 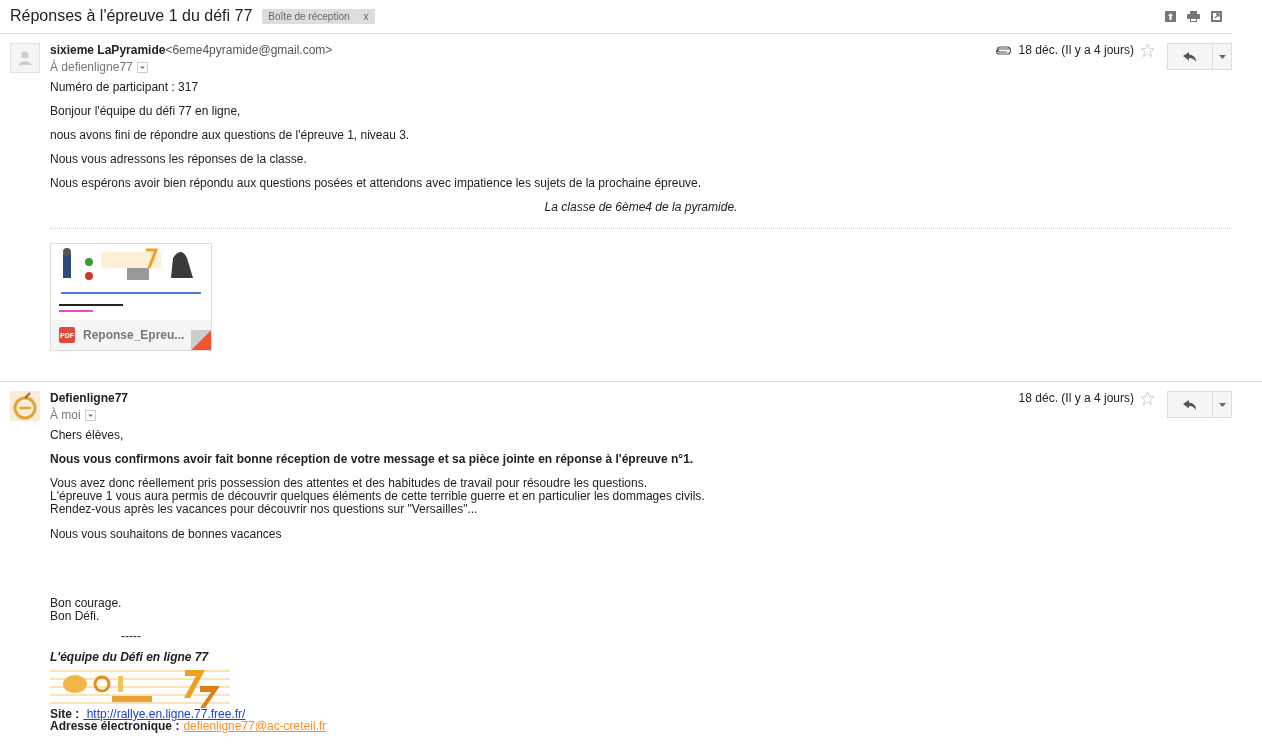 I want to click on signature-label: Site :, so click(x=65, y=714).